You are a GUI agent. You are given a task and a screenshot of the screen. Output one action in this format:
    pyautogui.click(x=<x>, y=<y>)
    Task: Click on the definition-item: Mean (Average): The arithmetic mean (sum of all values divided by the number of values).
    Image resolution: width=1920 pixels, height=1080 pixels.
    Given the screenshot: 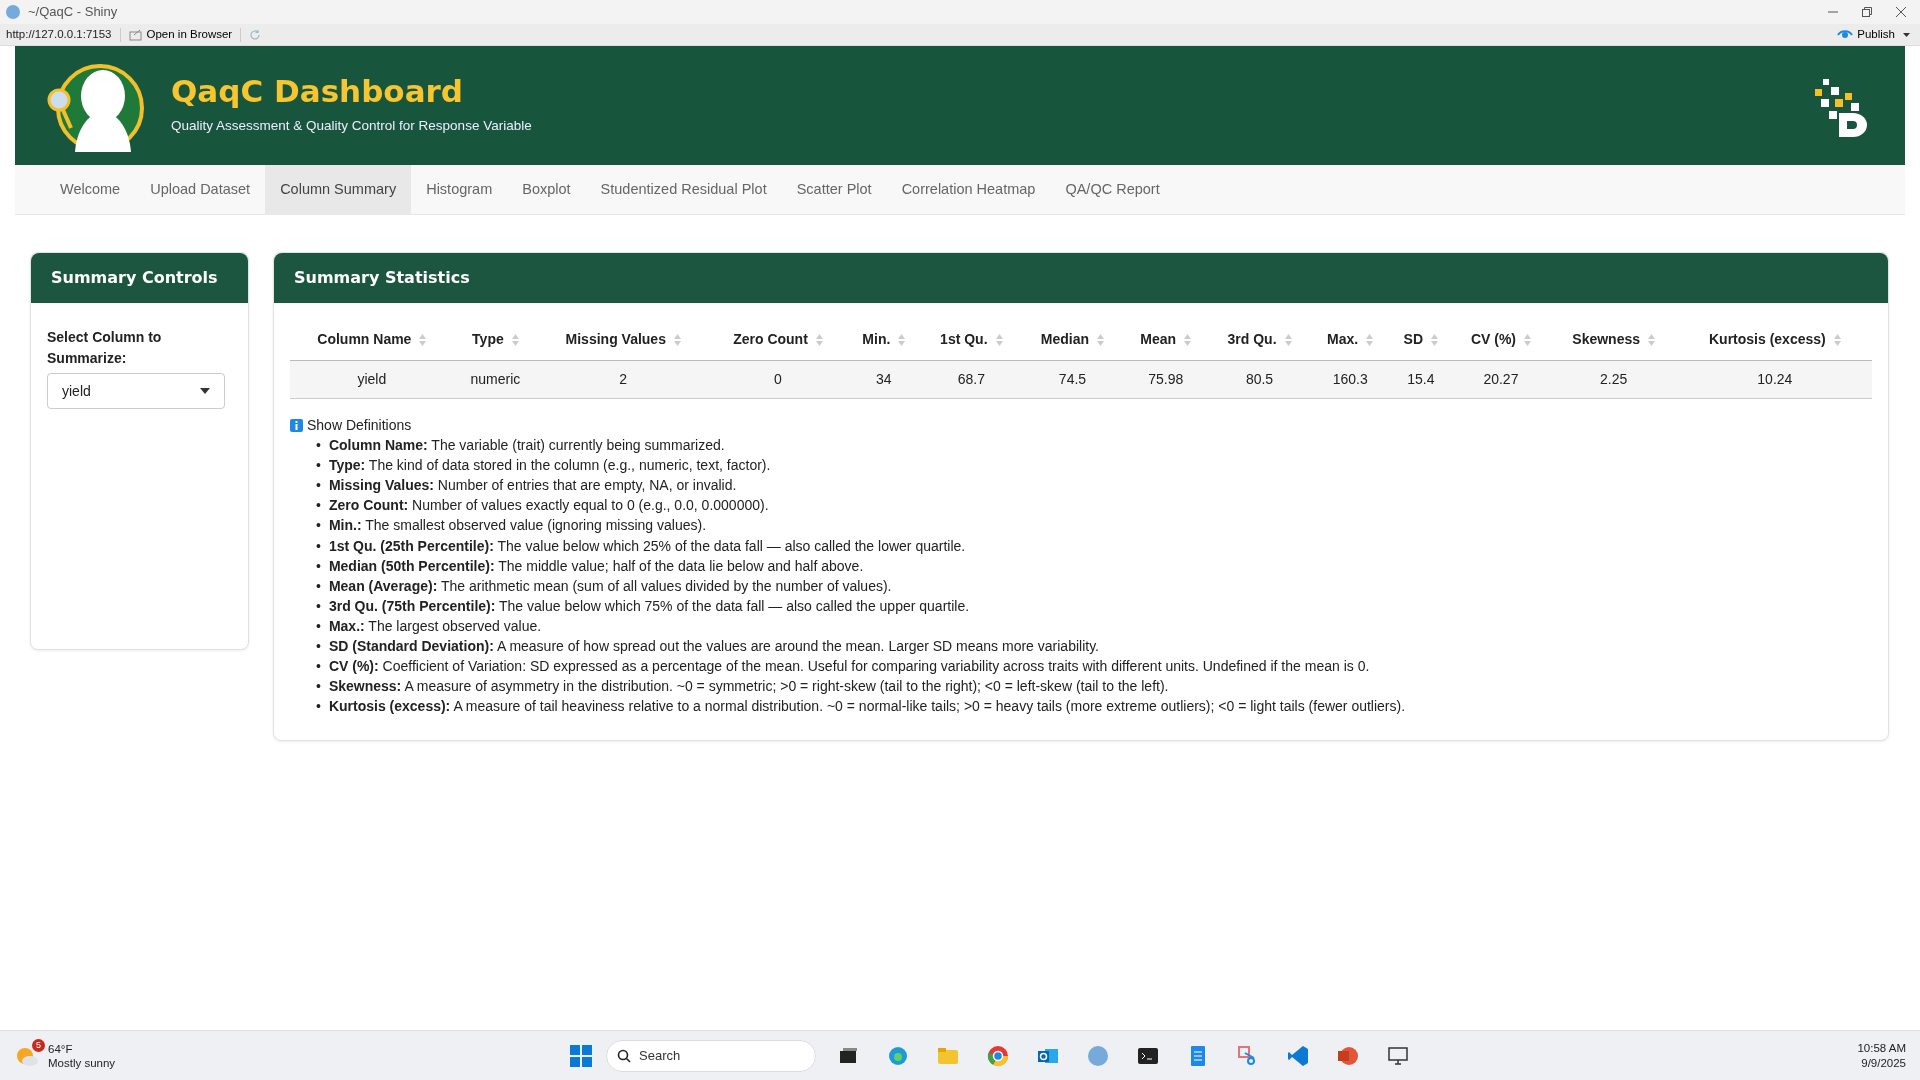 What is the action you would take?
    pyautogui.click(x=610, y=586)
    